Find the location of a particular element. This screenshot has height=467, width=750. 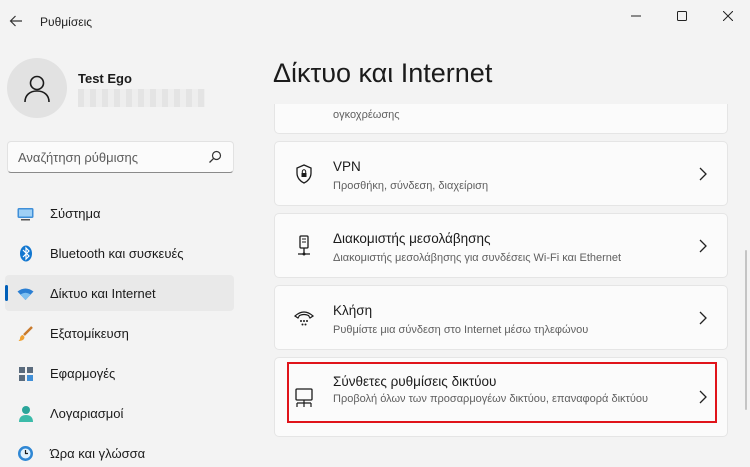

sidebar-item-label: Σύστημα is located at coordinates (75, 213).